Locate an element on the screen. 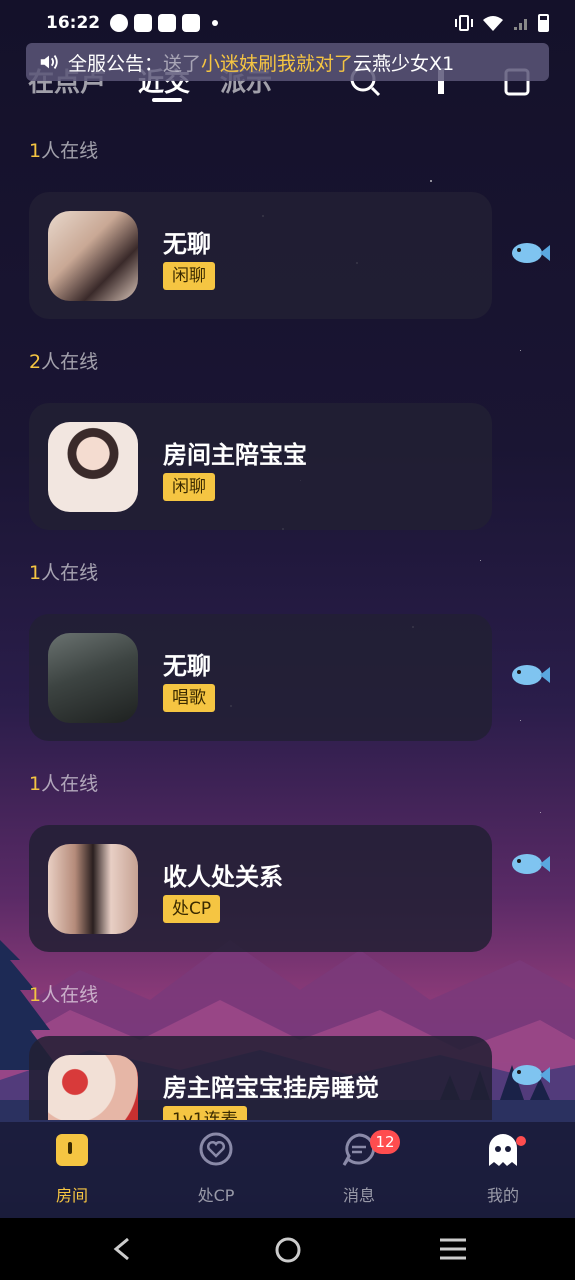 This screenshot has width=575, height=1280. room-card: 房间主陪宝宝 闲聊 is located at coordinates (260, 466).